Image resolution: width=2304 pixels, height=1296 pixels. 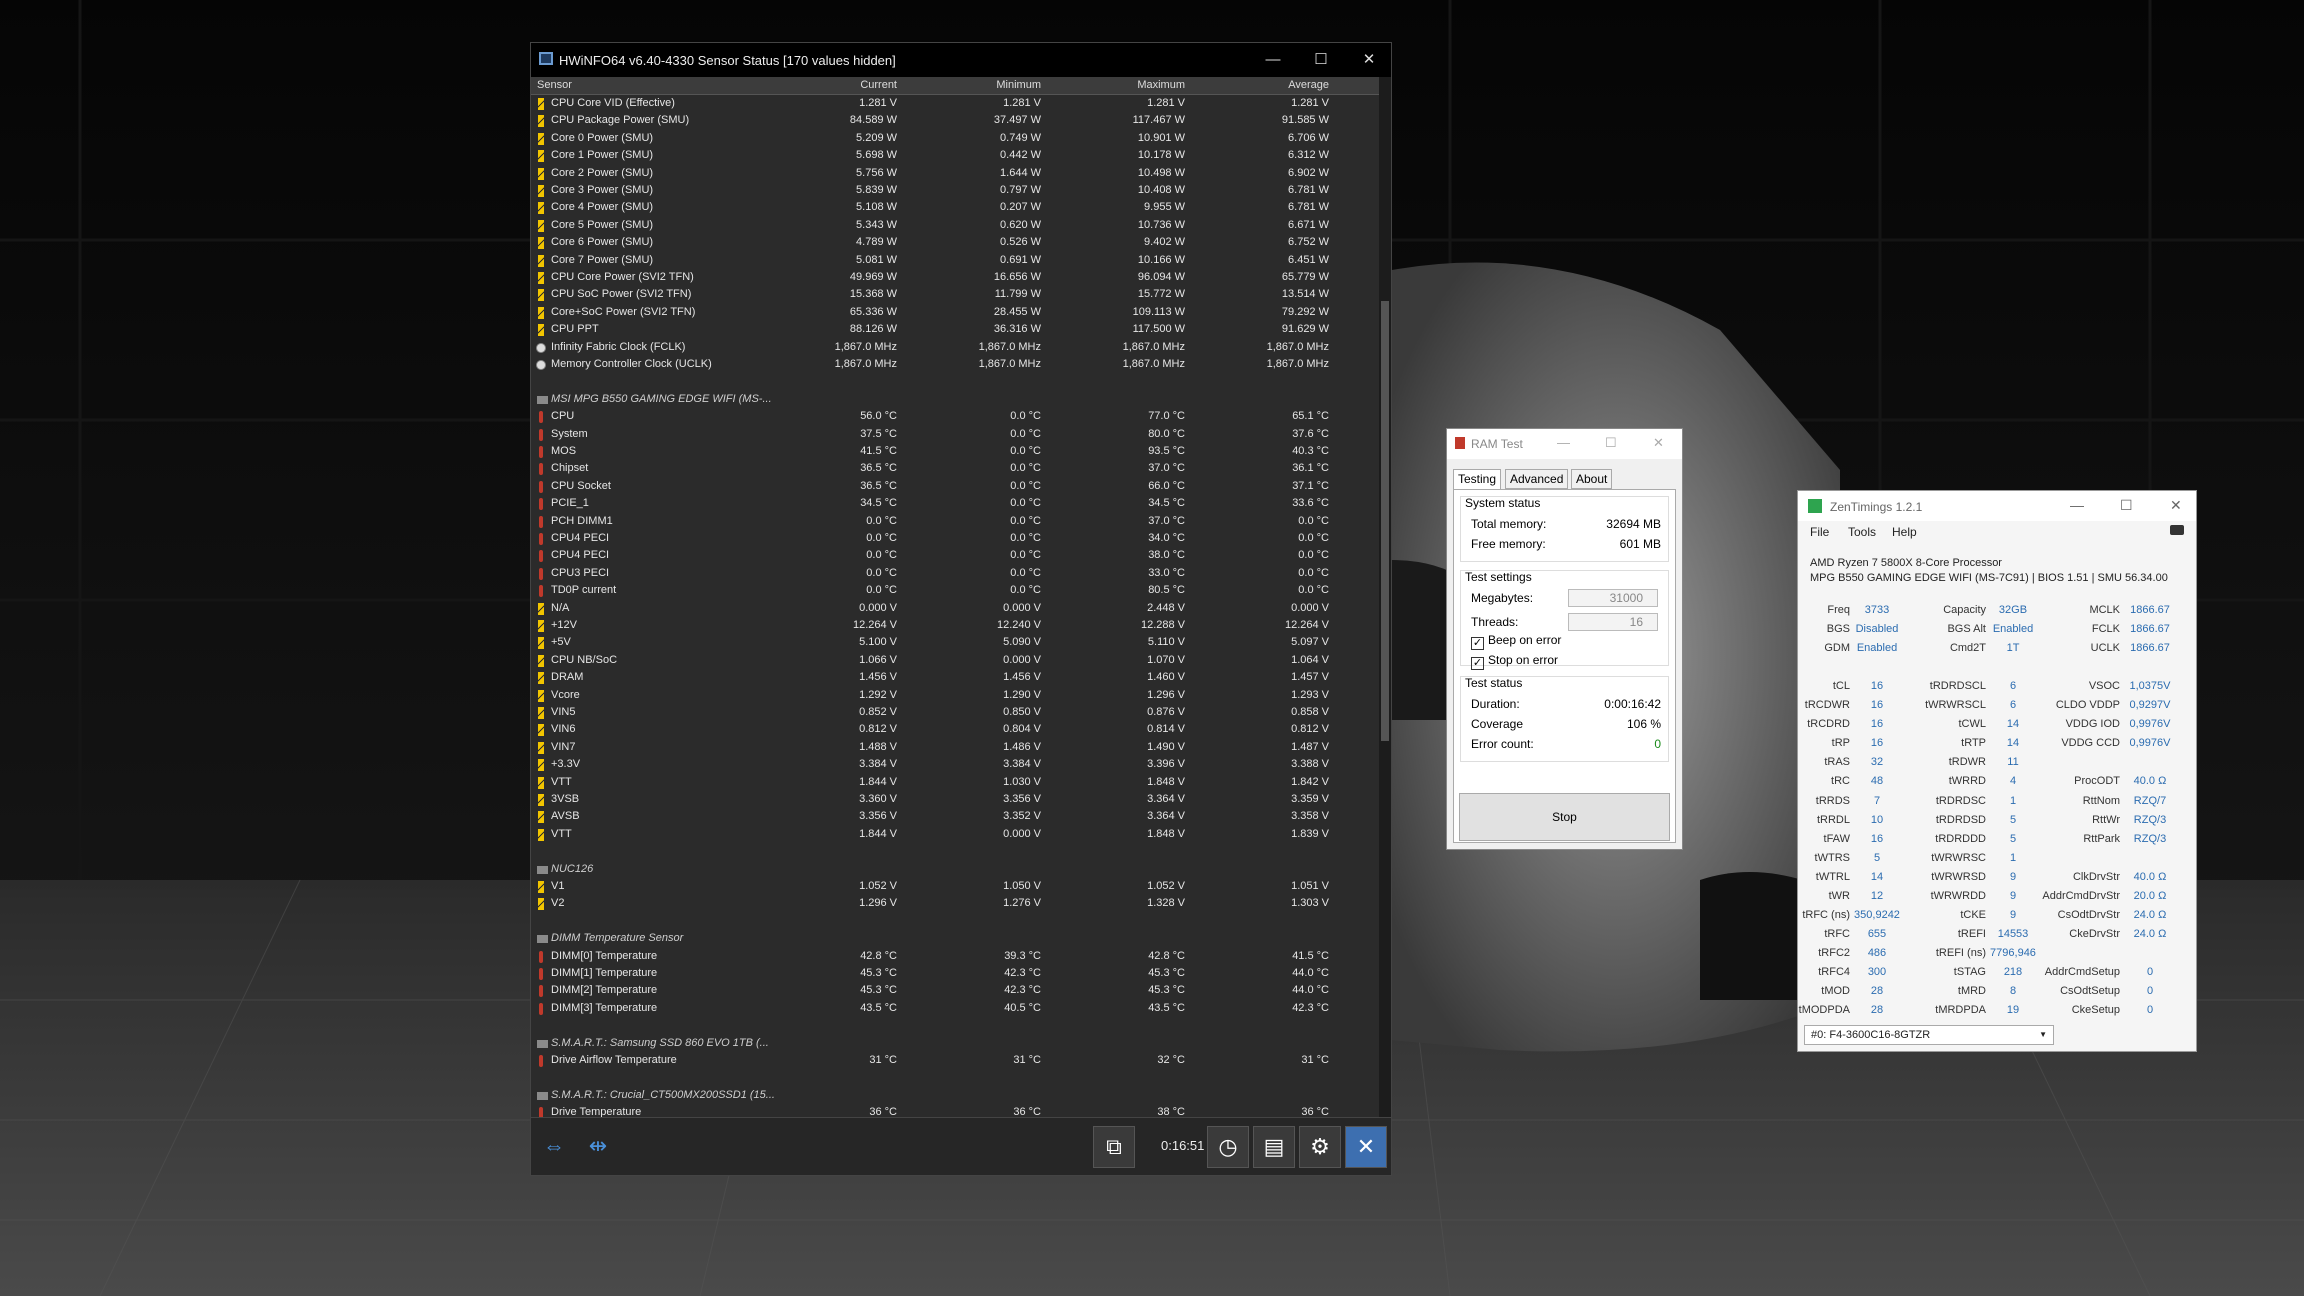 What do you see at coordinates (1020, 259) in the screenshot?
I see `minimum-value: 0.691 W` at bounding box center [1020, 259].